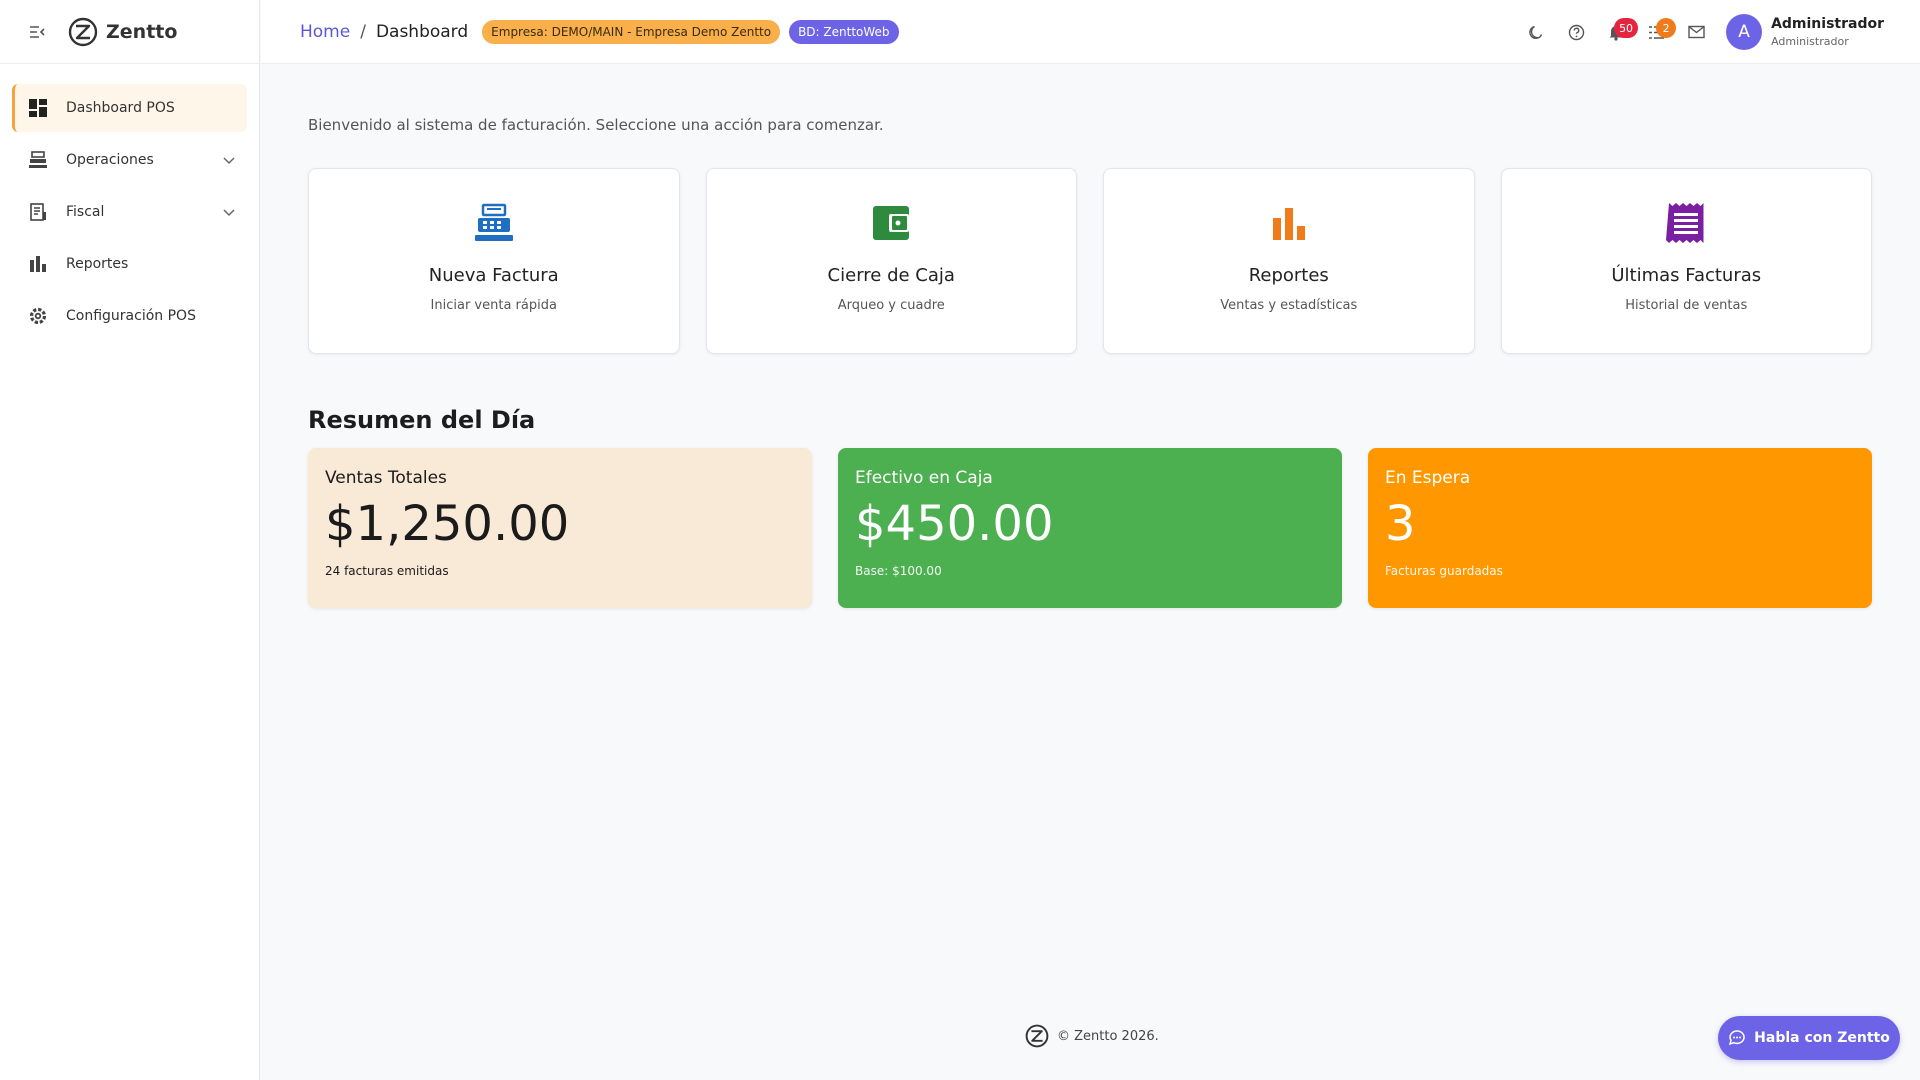 This screenshot has height=1080, width=1920. Describe the element at coordinates (1696, 32) in the screenshot. I see `mail-icon` at that location.